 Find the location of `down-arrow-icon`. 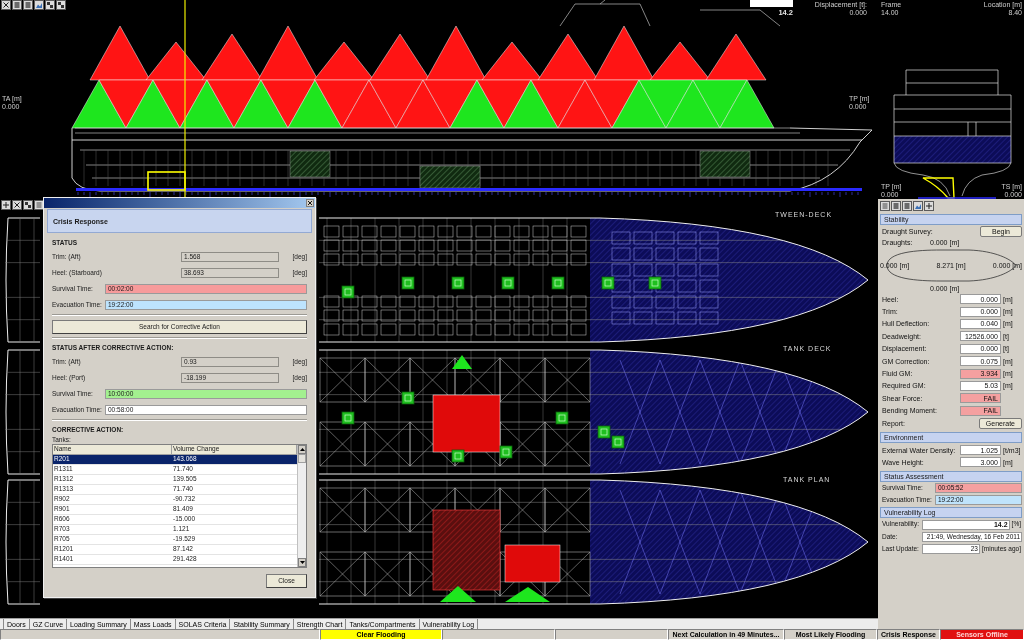

down-arrow-icon is located at coordinates (302, 562).